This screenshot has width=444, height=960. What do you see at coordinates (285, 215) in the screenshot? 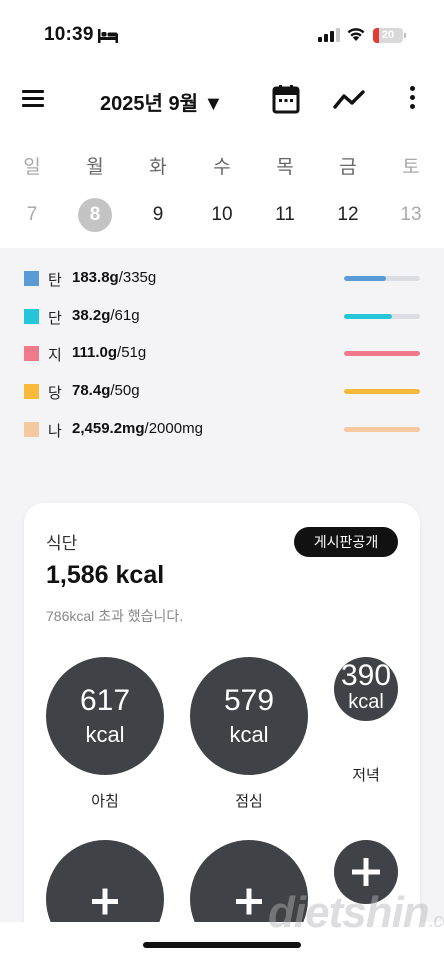
I see `date-11: 11` at bounding box center [285, 215].